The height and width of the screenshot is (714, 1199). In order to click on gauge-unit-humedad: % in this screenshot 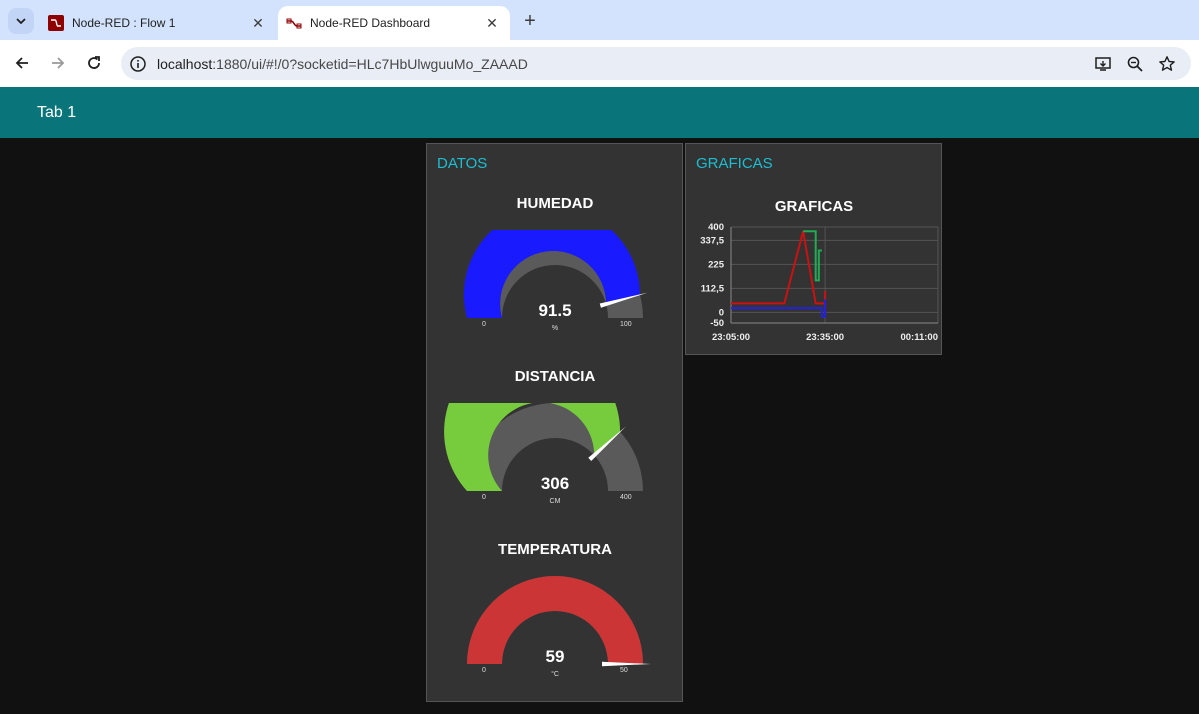, I will do `click(555, 328)`.